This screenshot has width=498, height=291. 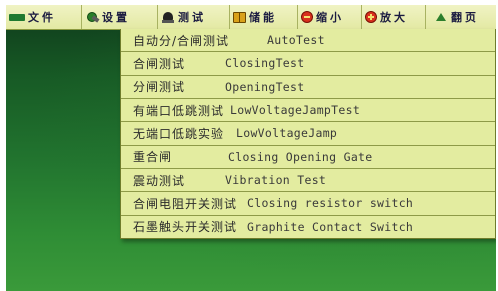 I want to click on menu-item-graphite-contact: 石墨触头开关测试 Graphite Contact Switch, so click(x=308, y=227).